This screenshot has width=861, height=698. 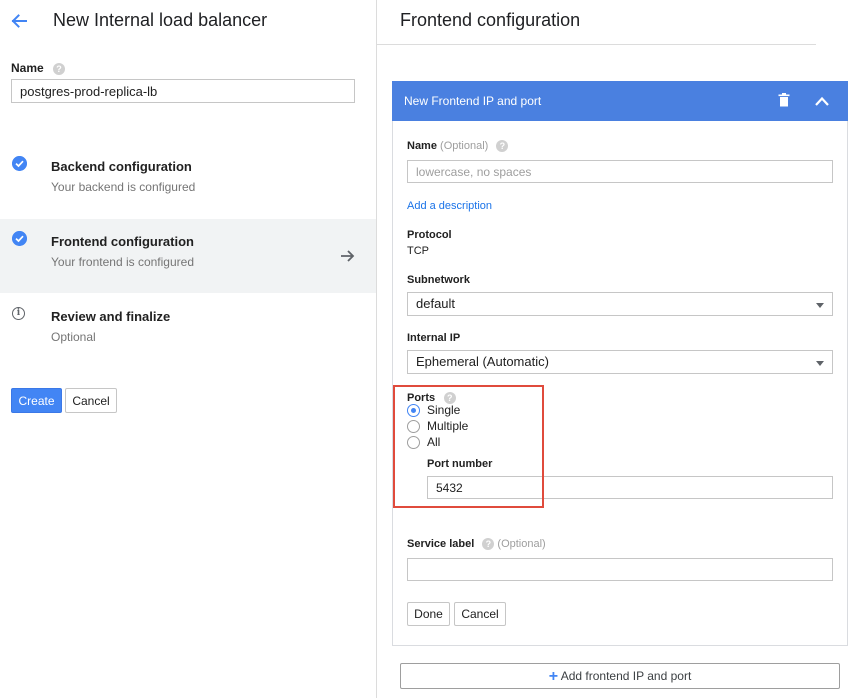 I want to click on step-subtitle: Optional, so click(x=73, y=337).